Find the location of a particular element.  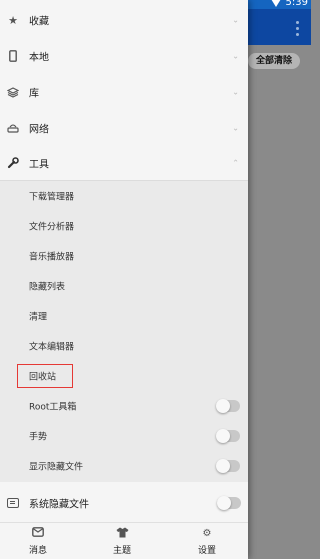

tool-music-player: 音乐播放器 is located at coordinates (124, 256).